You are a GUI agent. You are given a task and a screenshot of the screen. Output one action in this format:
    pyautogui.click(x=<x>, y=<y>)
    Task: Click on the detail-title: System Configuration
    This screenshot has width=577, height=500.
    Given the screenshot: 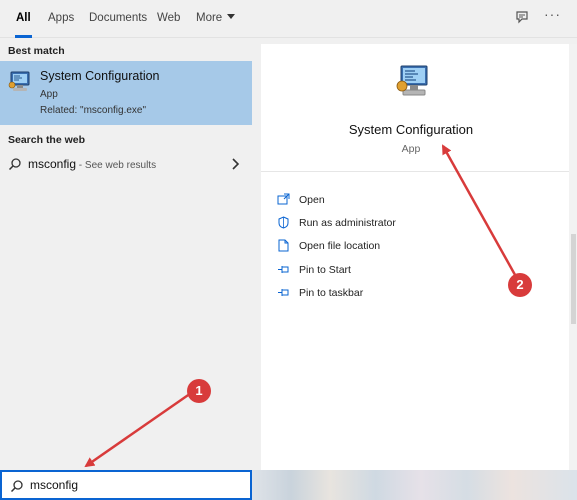 What is the action you would take?
    pyautogui.click(x=411, y=129)
    